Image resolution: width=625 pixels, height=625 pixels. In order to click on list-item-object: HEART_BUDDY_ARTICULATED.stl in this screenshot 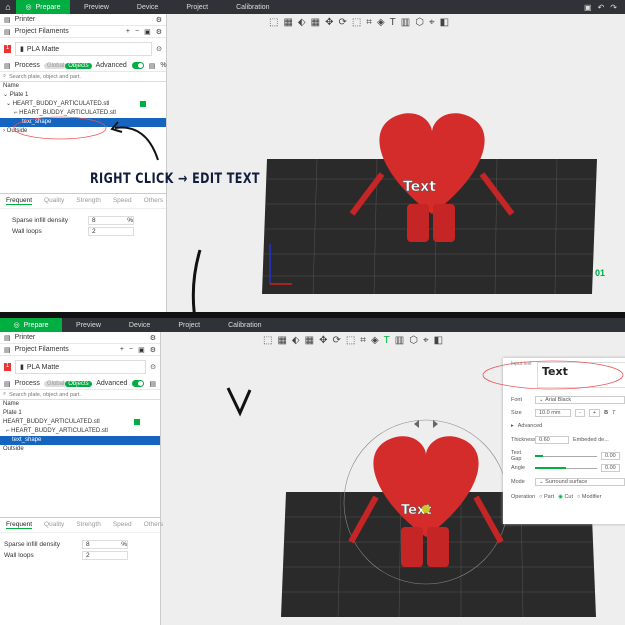, I will do `click(80, 422)`.